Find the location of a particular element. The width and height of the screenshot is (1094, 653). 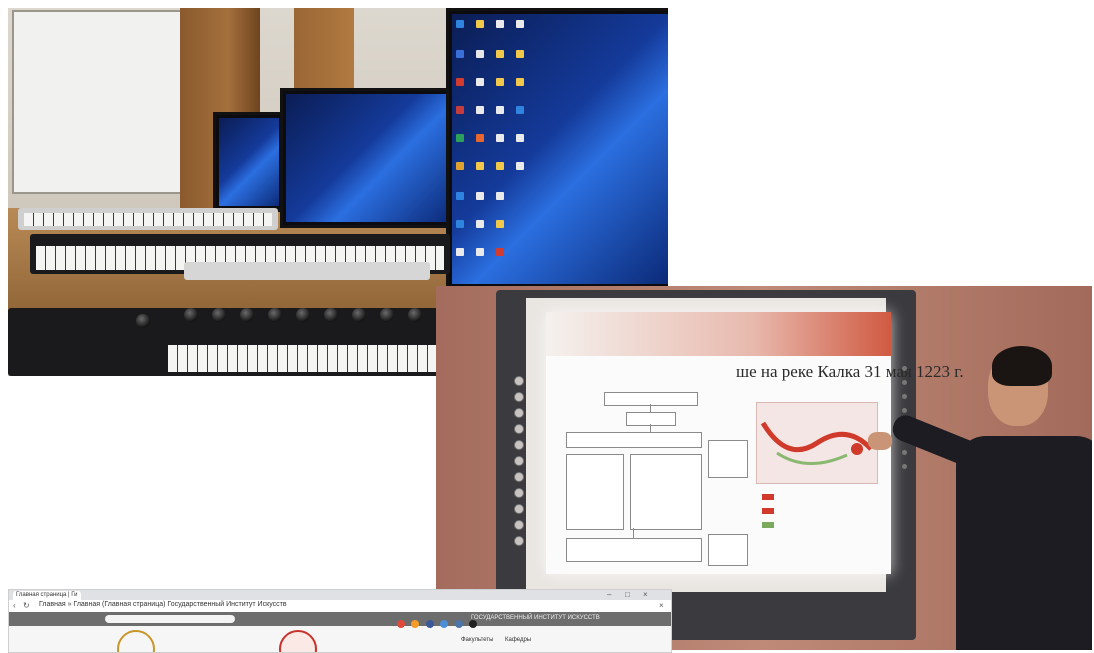

battle-map is located at coordinates (817, 443).